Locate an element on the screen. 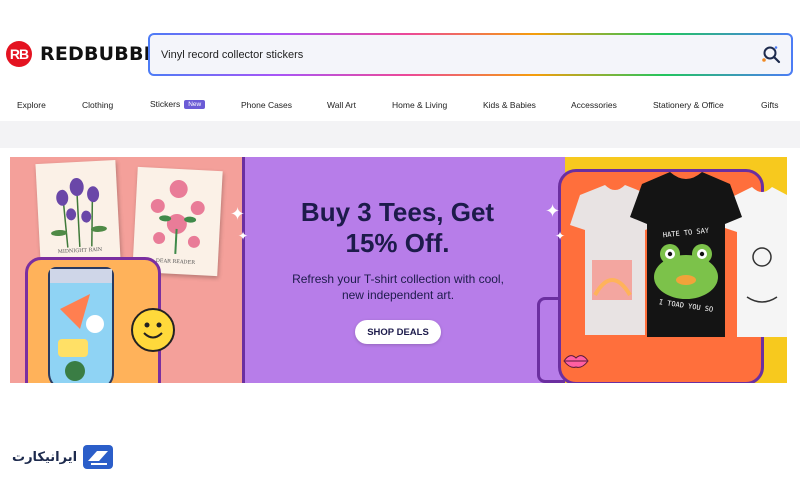 The height and width of the screenshot is (477, 800). nav-item-clothing: Clothing is located at coordinates (97, 105).